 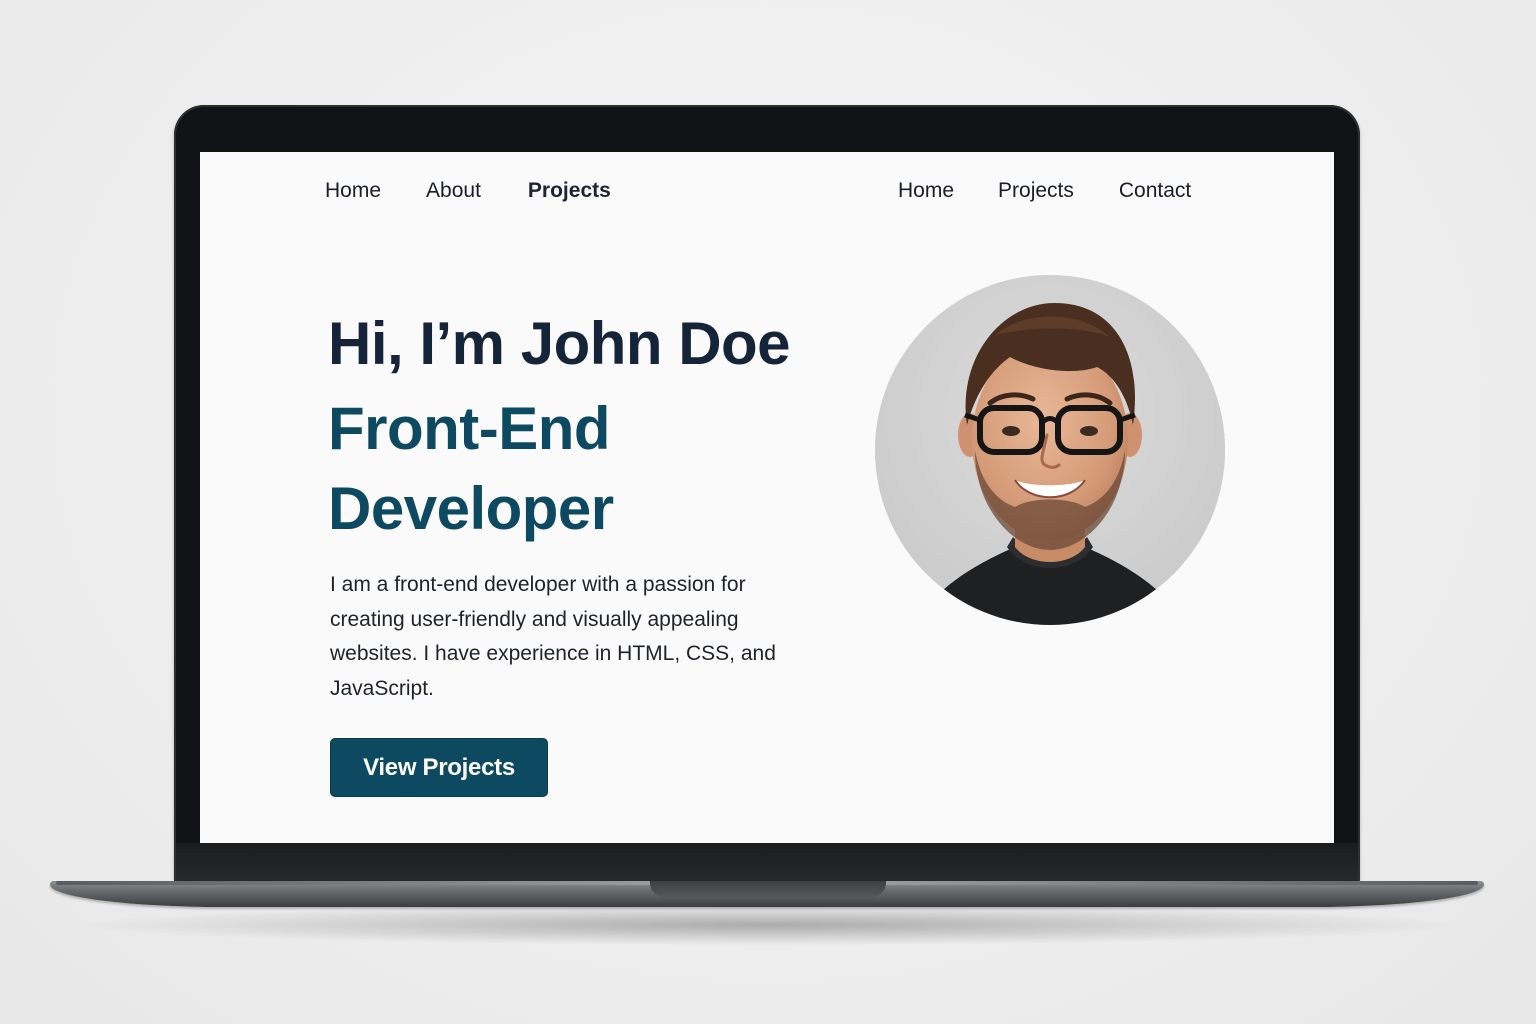 What do you see at coordinates (559, 343) in the screenshot?
I see `hero-title: Hi, I’m John Doe` at bounding box center [559, 343].